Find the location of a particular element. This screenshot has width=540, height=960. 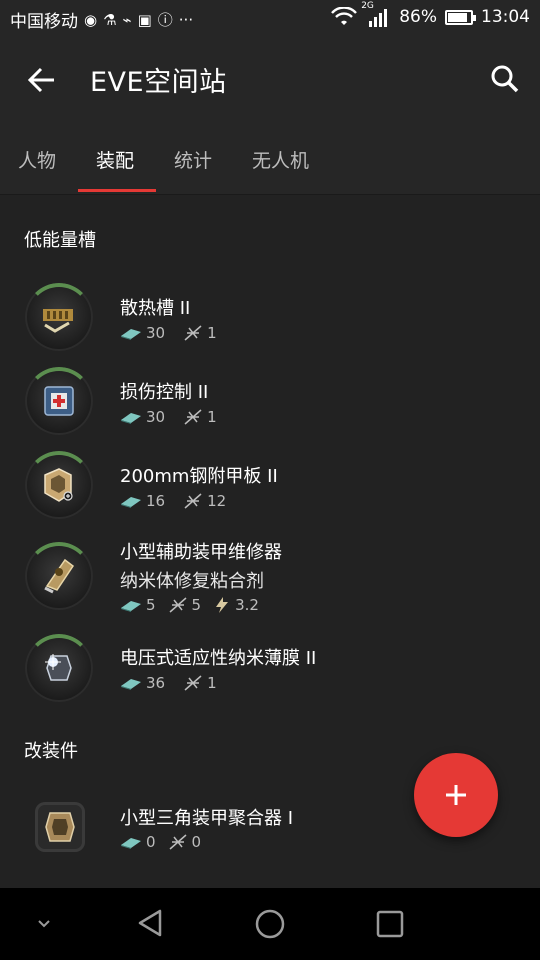

battery-fill is located at coordinates (457, 17).